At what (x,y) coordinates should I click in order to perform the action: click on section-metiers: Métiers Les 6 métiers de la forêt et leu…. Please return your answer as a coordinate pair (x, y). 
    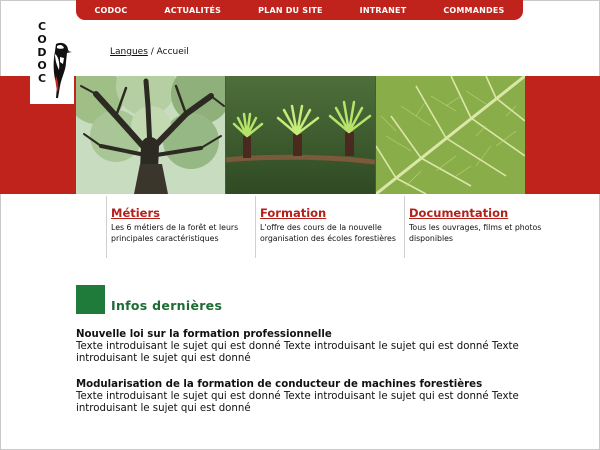
    Looking at the image, I should click on (179, 227).